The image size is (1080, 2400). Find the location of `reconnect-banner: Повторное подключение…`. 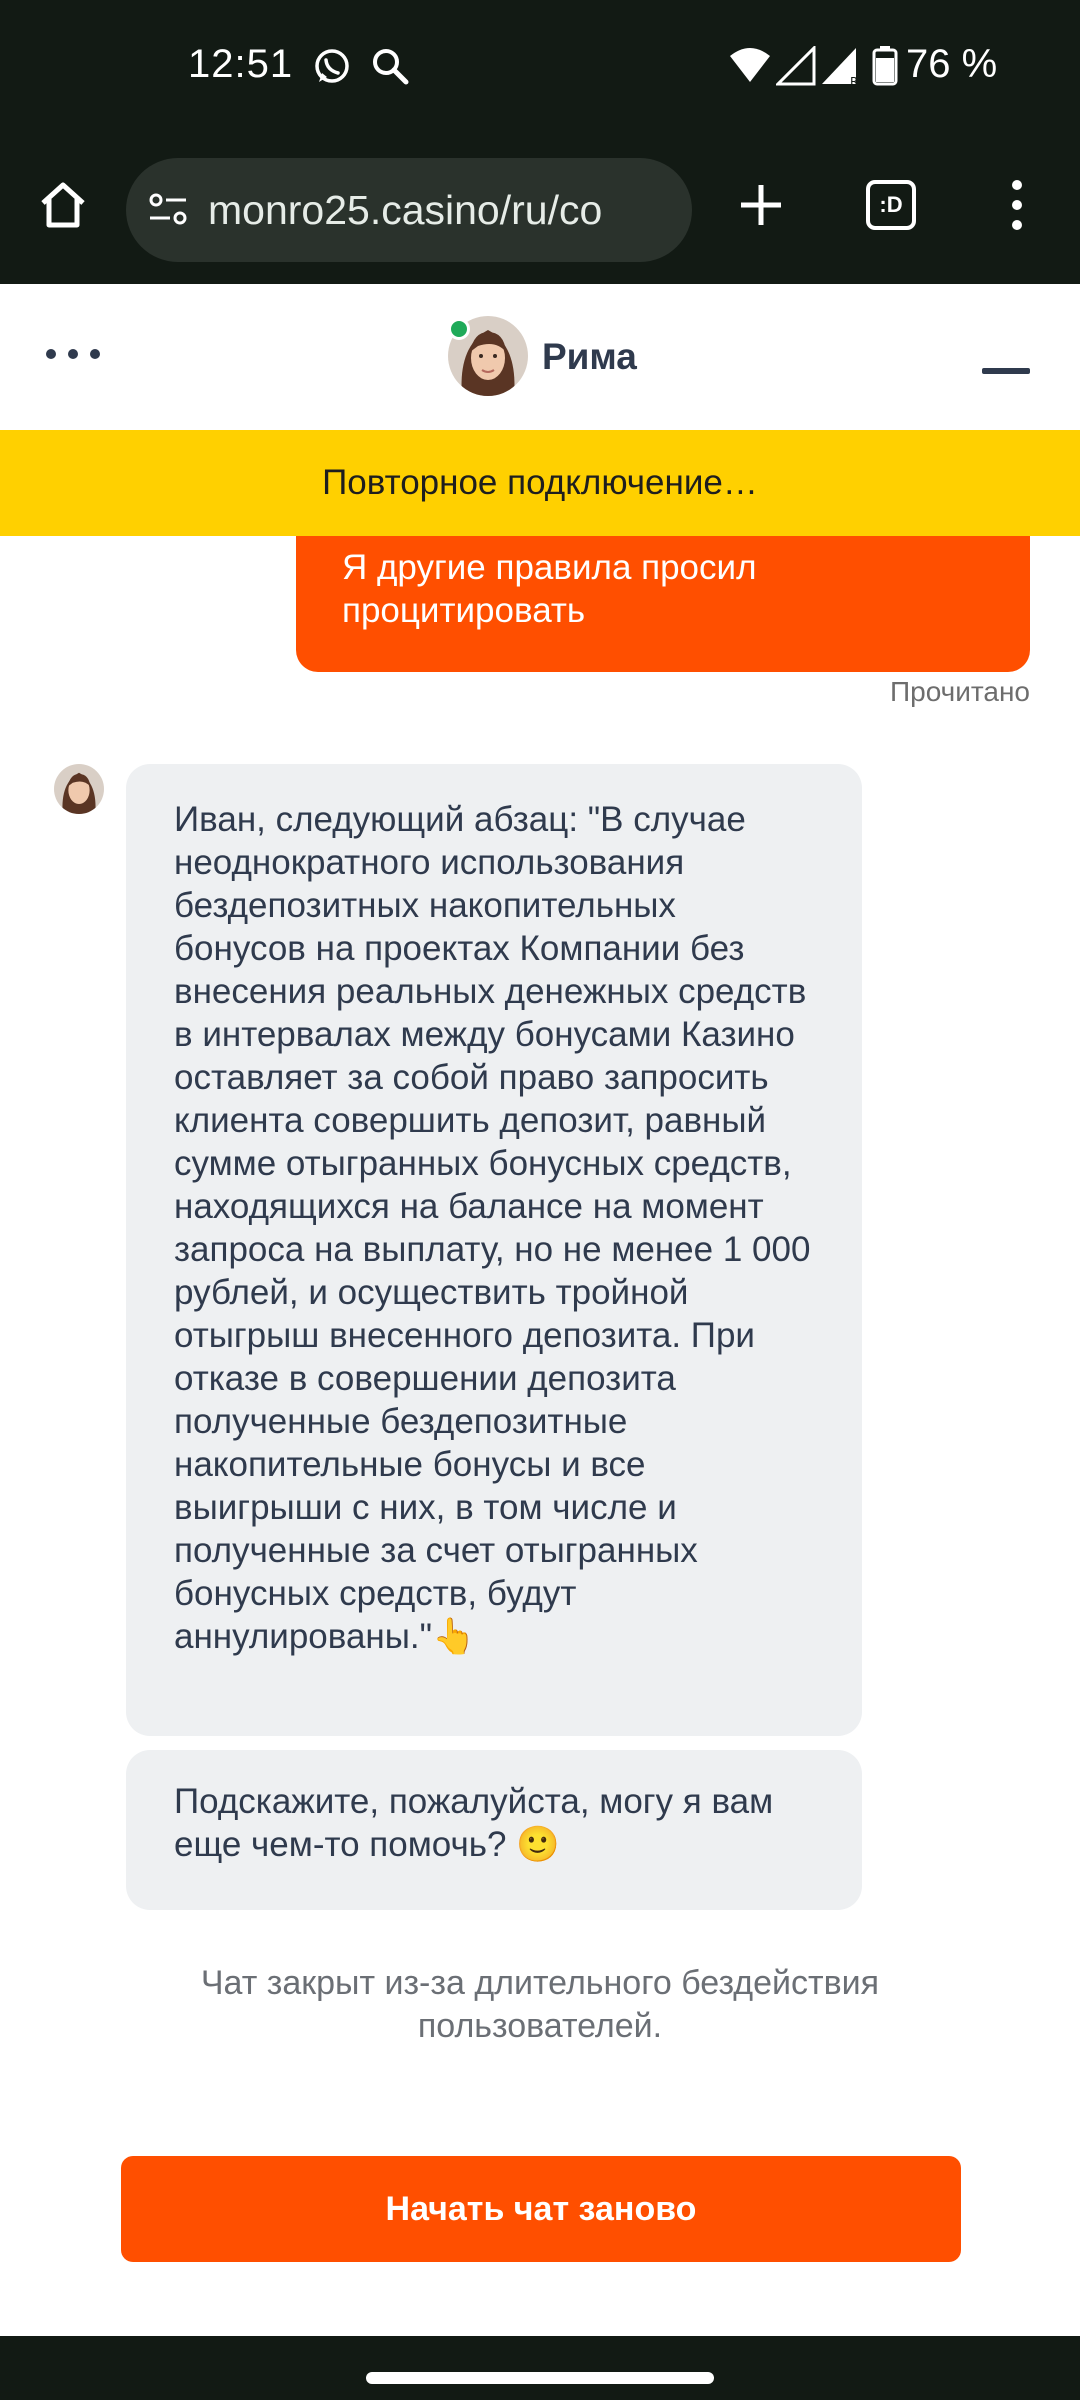

reconnect-banner: Повторное подключение… is located at coordinates (540, 483).